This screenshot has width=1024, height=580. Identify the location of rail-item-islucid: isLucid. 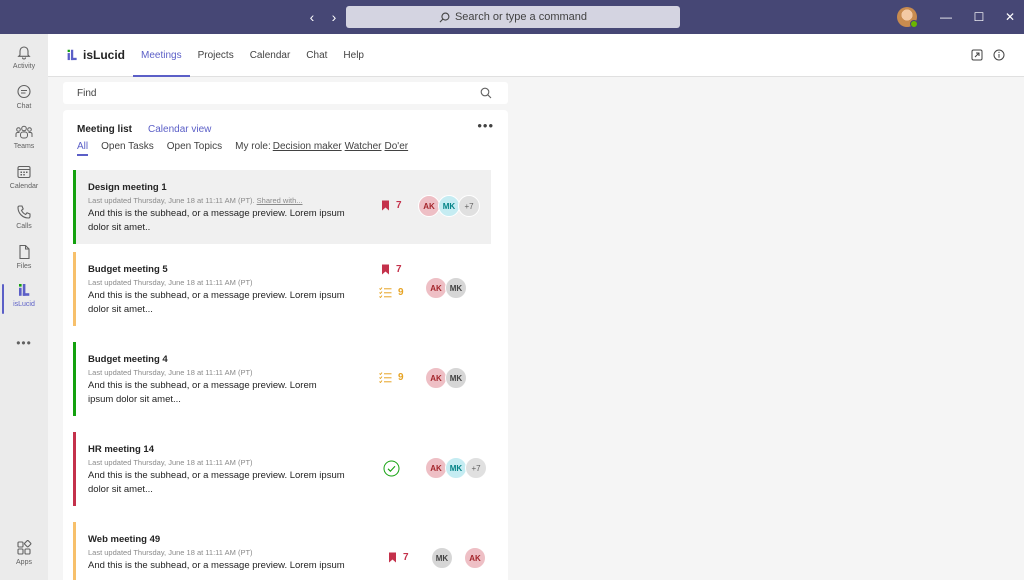
(24, 302).